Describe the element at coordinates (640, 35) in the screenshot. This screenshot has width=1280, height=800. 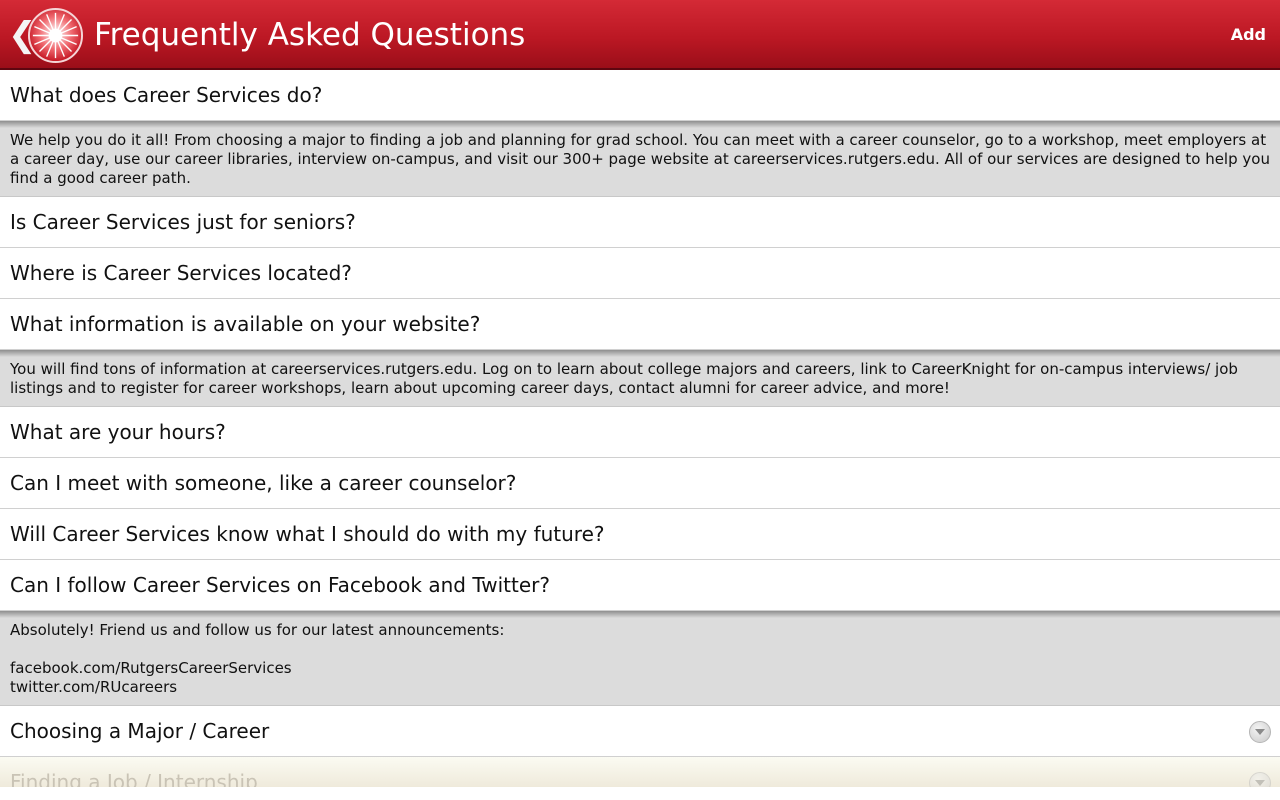
I see `action-bar: ❮ Frequently Asked Questions Add` at that location.